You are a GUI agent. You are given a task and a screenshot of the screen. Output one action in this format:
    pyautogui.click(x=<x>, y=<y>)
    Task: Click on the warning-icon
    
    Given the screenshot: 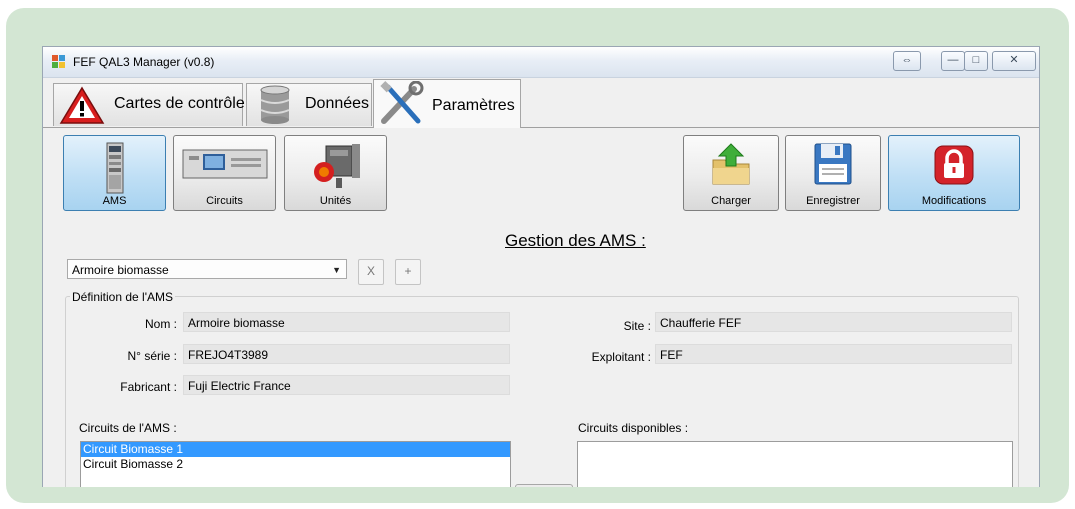 What is the action you would take?
    pyautogui.click(x=82, y=105)
    